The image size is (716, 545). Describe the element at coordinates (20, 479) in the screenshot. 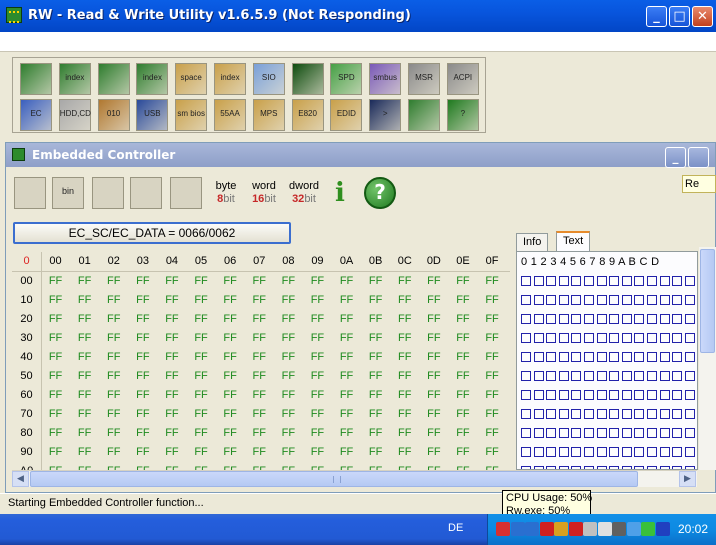

I see `scroll-left-icon: ◀` at that location.